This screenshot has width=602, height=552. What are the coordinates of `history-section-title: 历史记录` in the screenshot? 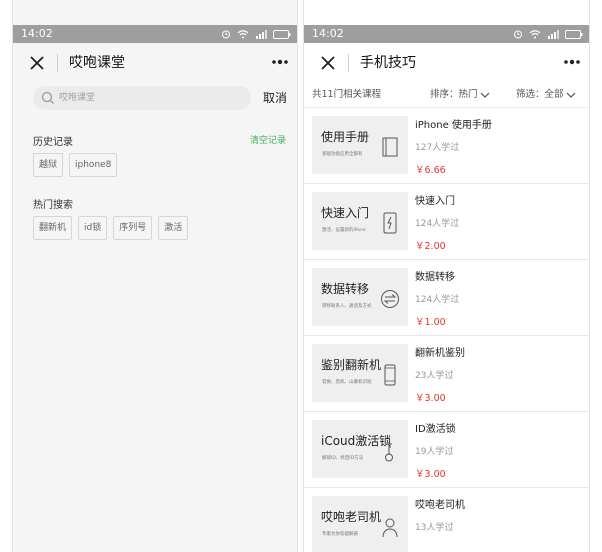 It's located at (53, 142).